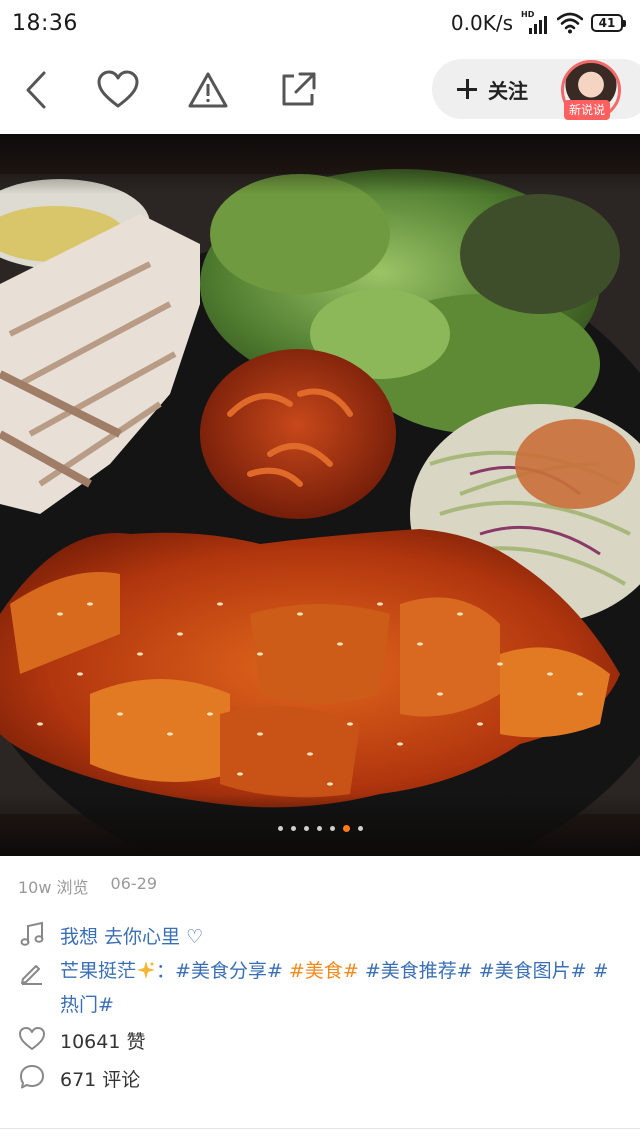  Describe the element at coordinates (229, 971) in the screenshot. I see `hashtag: #美食分享#` at that location.